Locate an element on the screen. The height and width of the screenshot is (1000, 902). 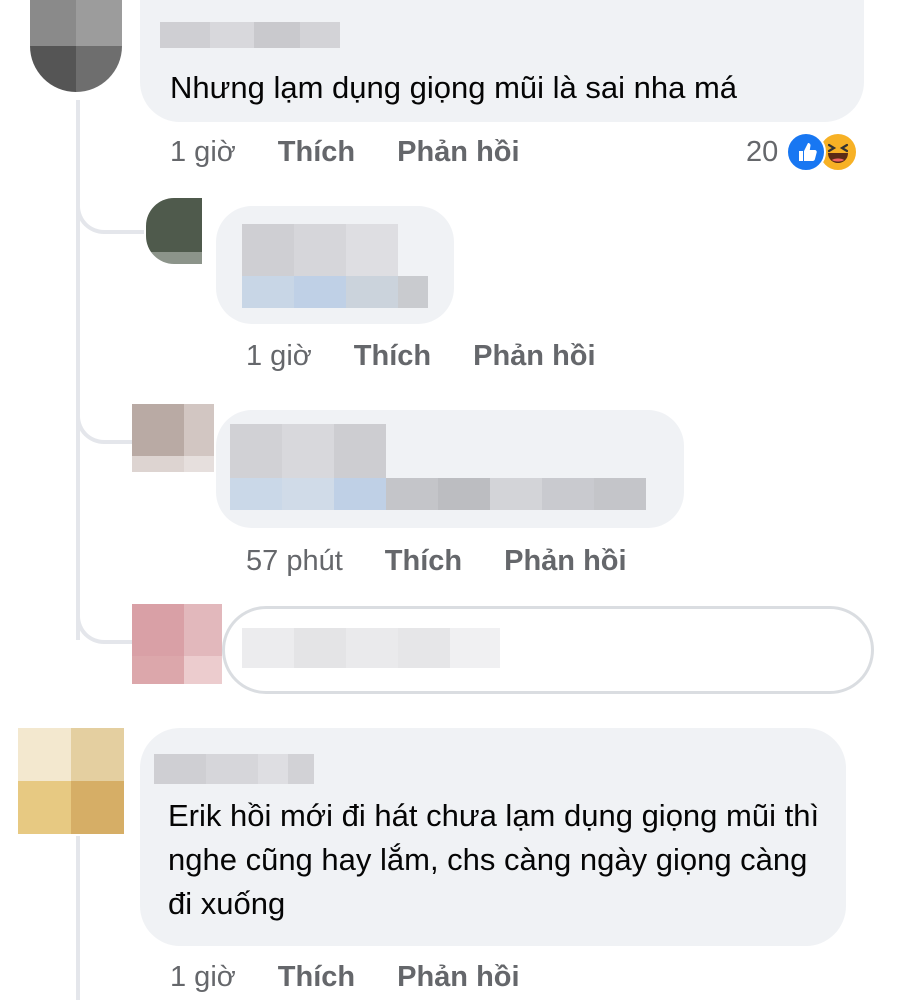
reply-time: 1 giờ is located at coordinates (279, 356).